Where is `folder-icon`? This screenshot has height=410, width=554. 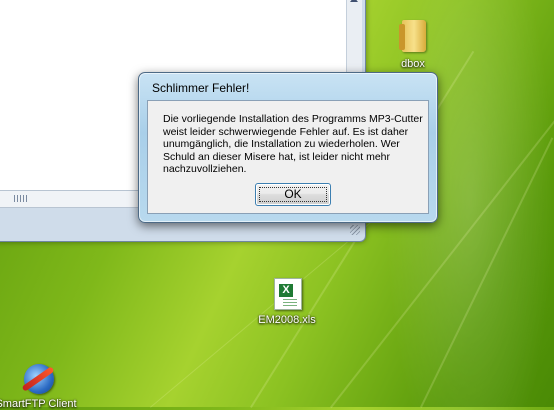
folder-icon is located at coordinates (412, 36).